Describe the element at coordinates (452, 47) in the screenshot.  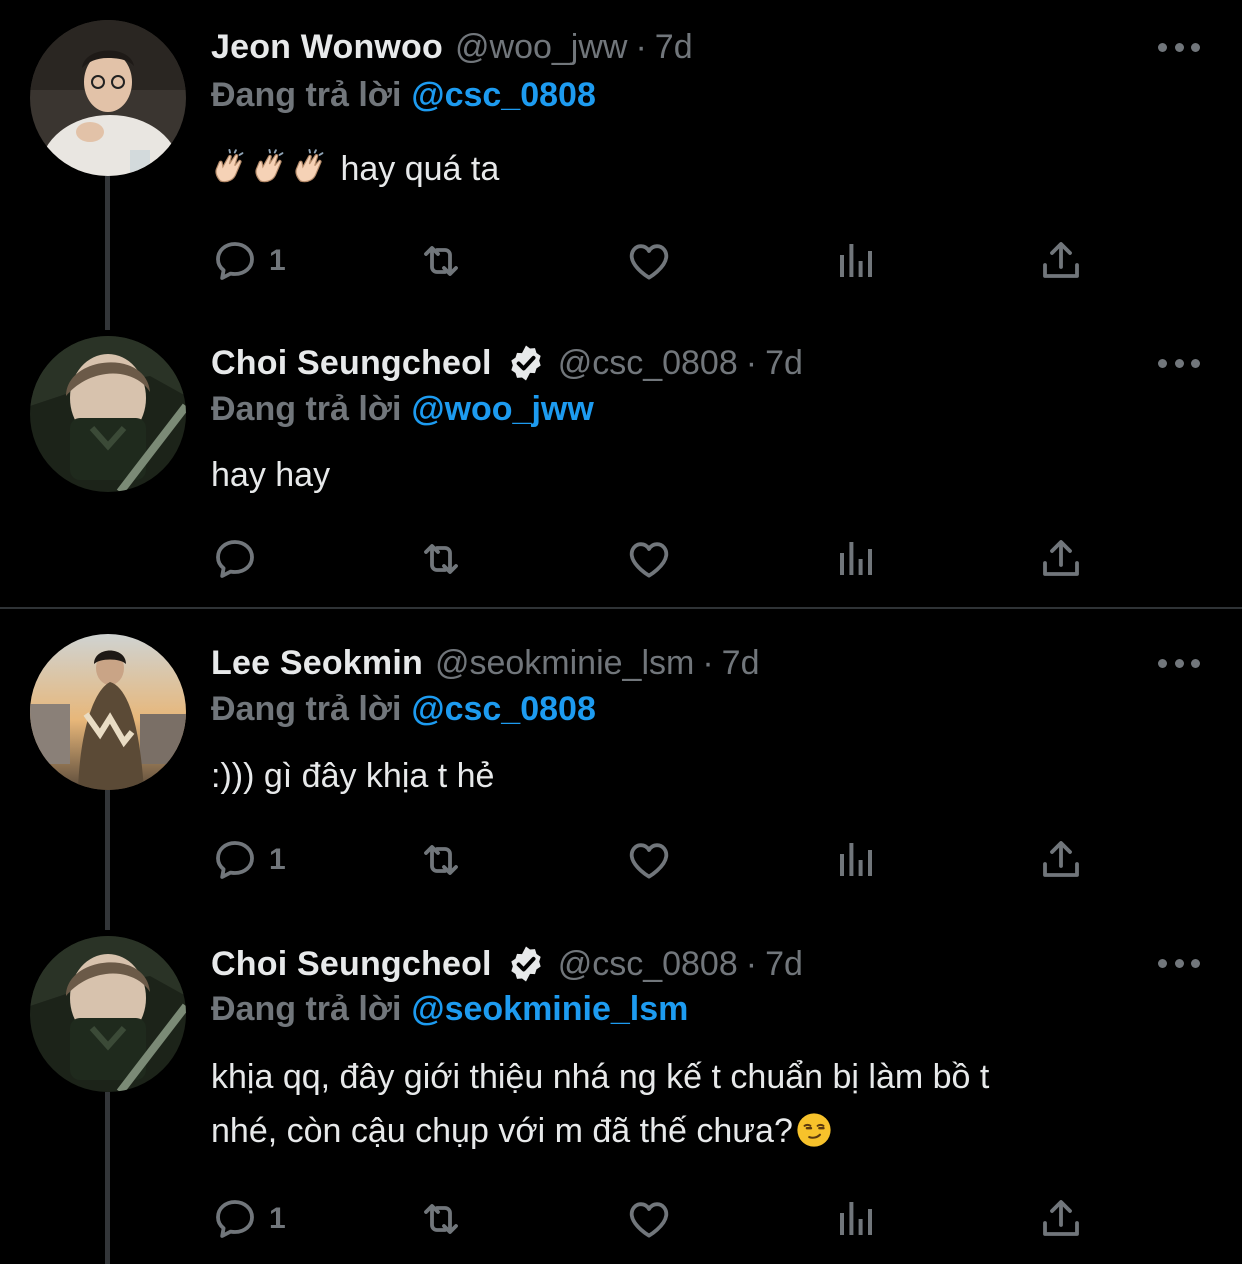
I see `tweet-header: Jeon Wonwoo @woo_jww · 7d` at that location.